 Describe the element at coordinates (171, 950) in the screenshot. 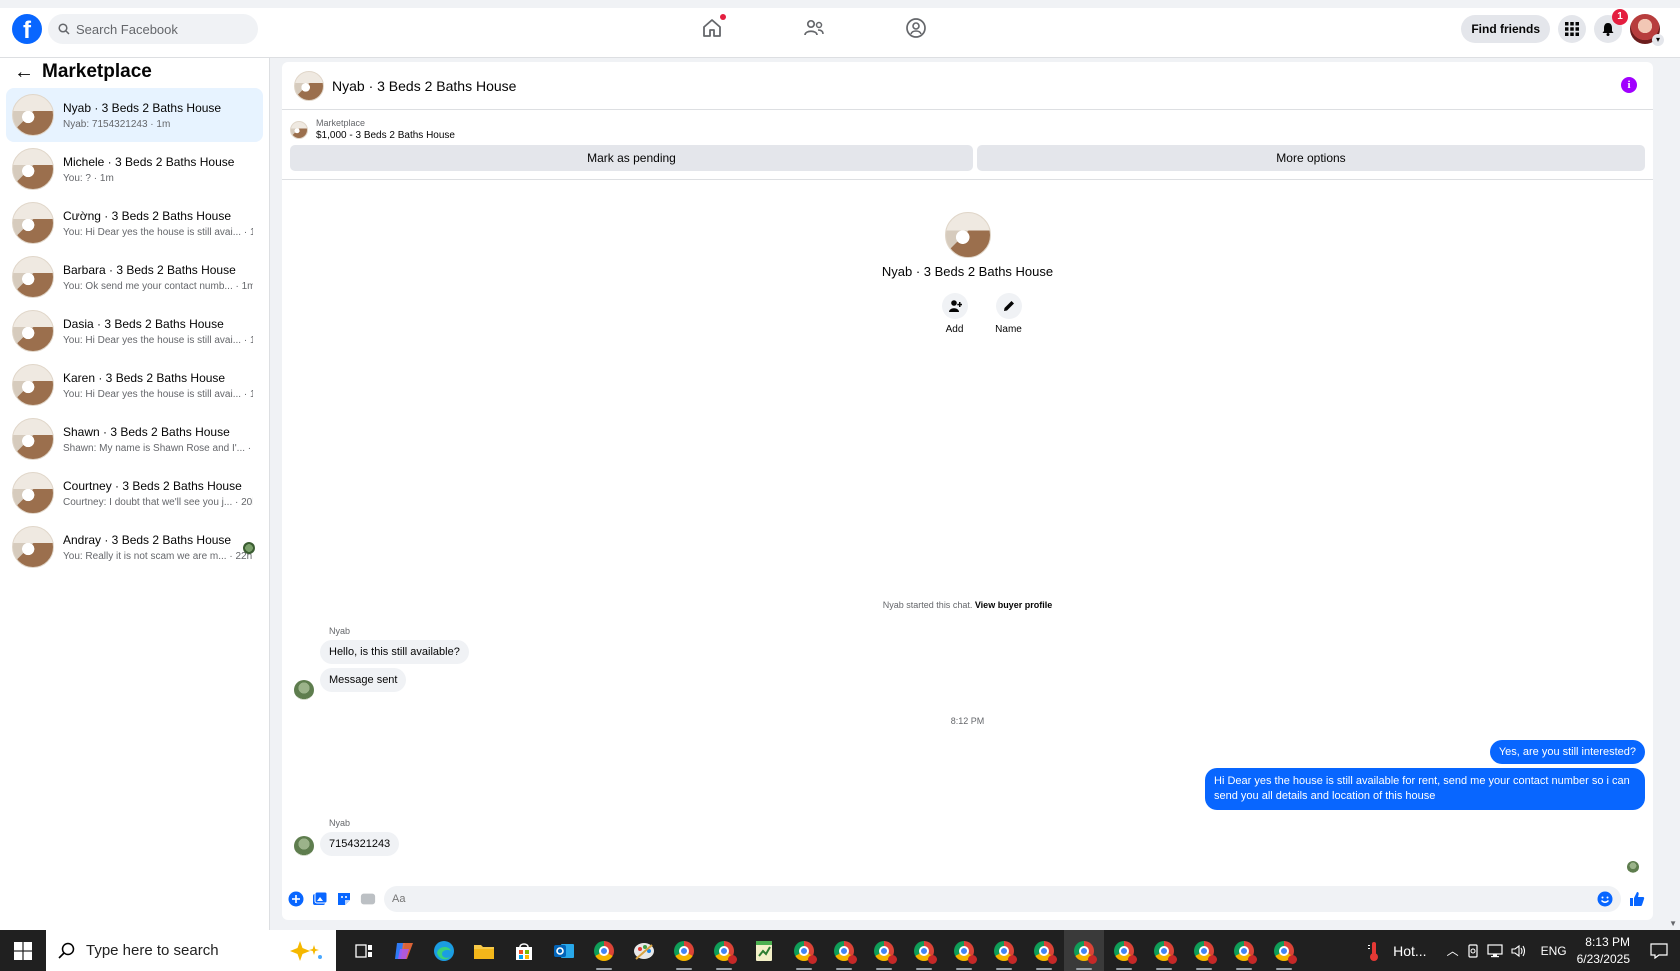

I see `taskbar-search-input` at that location.